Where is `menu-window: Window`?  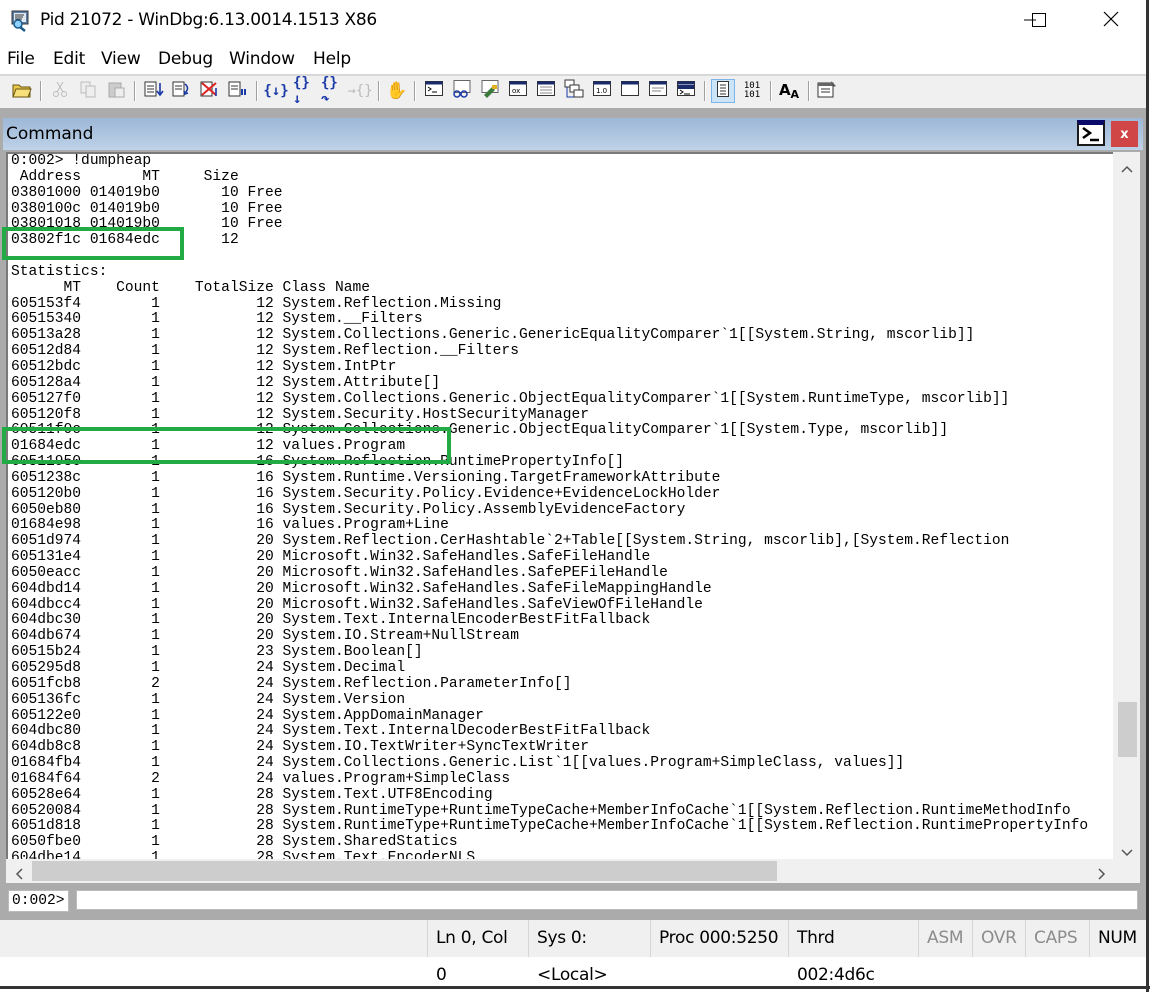
menu-window: Window is located at coordinates (262, 59).